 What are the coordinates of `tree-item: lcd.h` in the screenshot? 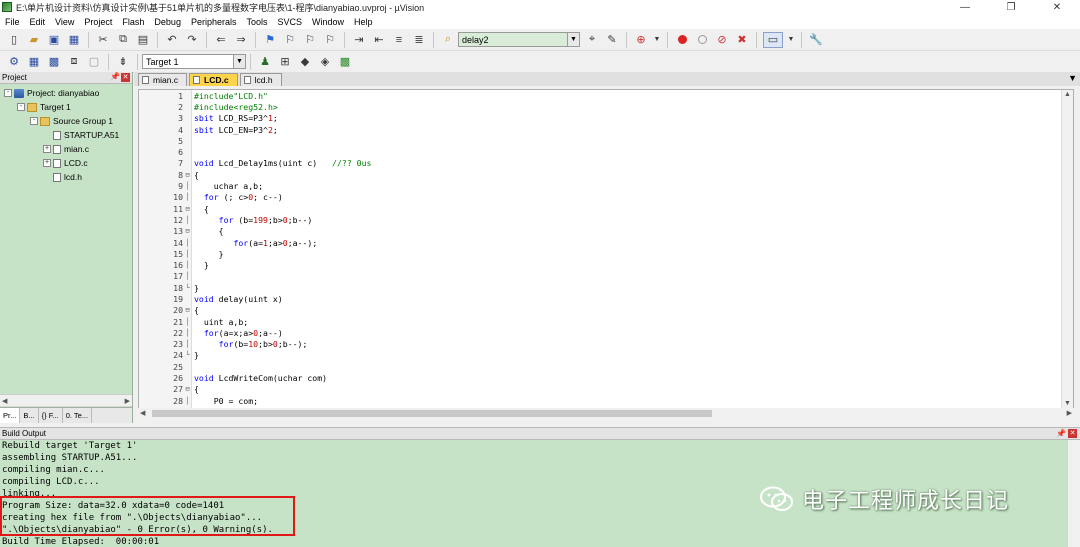 It's located at (66, 177).